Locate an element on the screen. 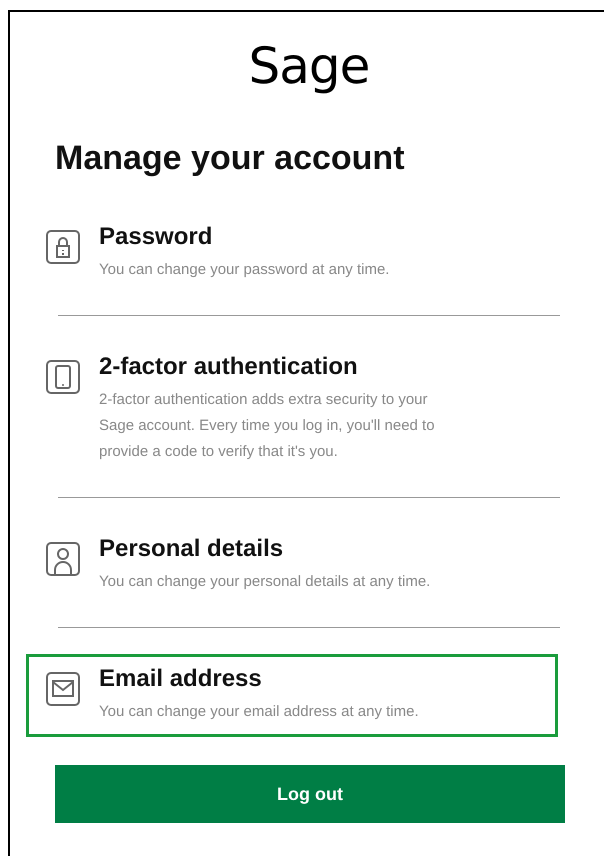 This screenshot has height=858, width=604. highlighted-option: Email address You can change your email address at any time. is located at coordinates (292, 695).